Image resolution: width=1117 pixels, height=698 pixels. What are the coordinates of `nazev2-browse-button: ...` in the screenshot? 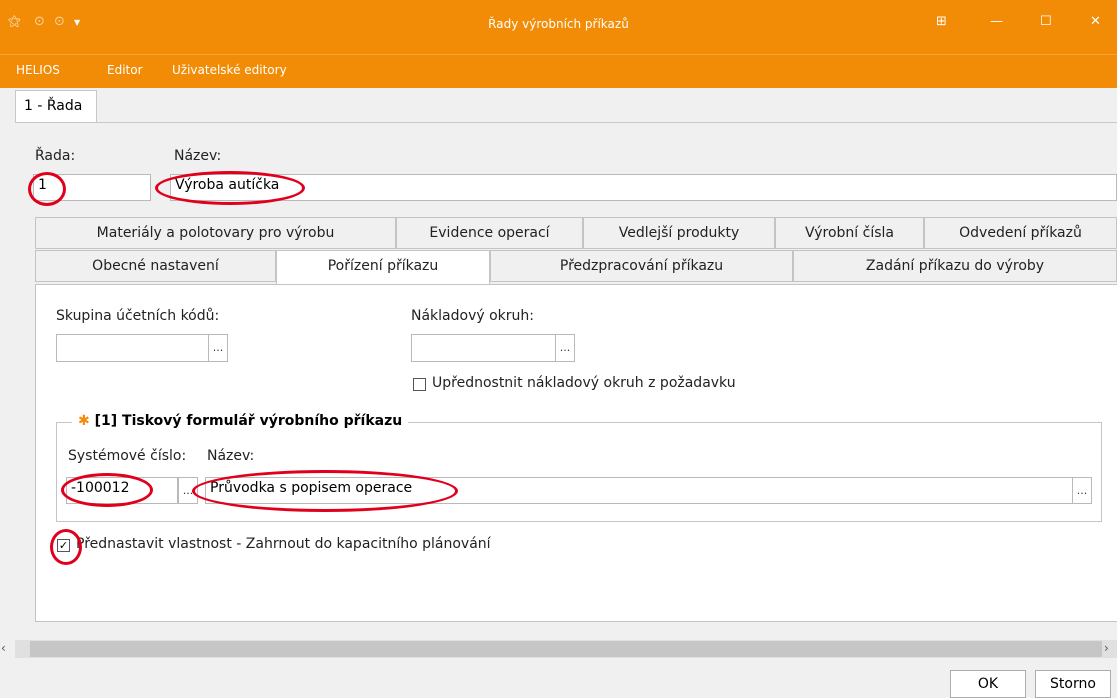 It's located at (1082, 490).